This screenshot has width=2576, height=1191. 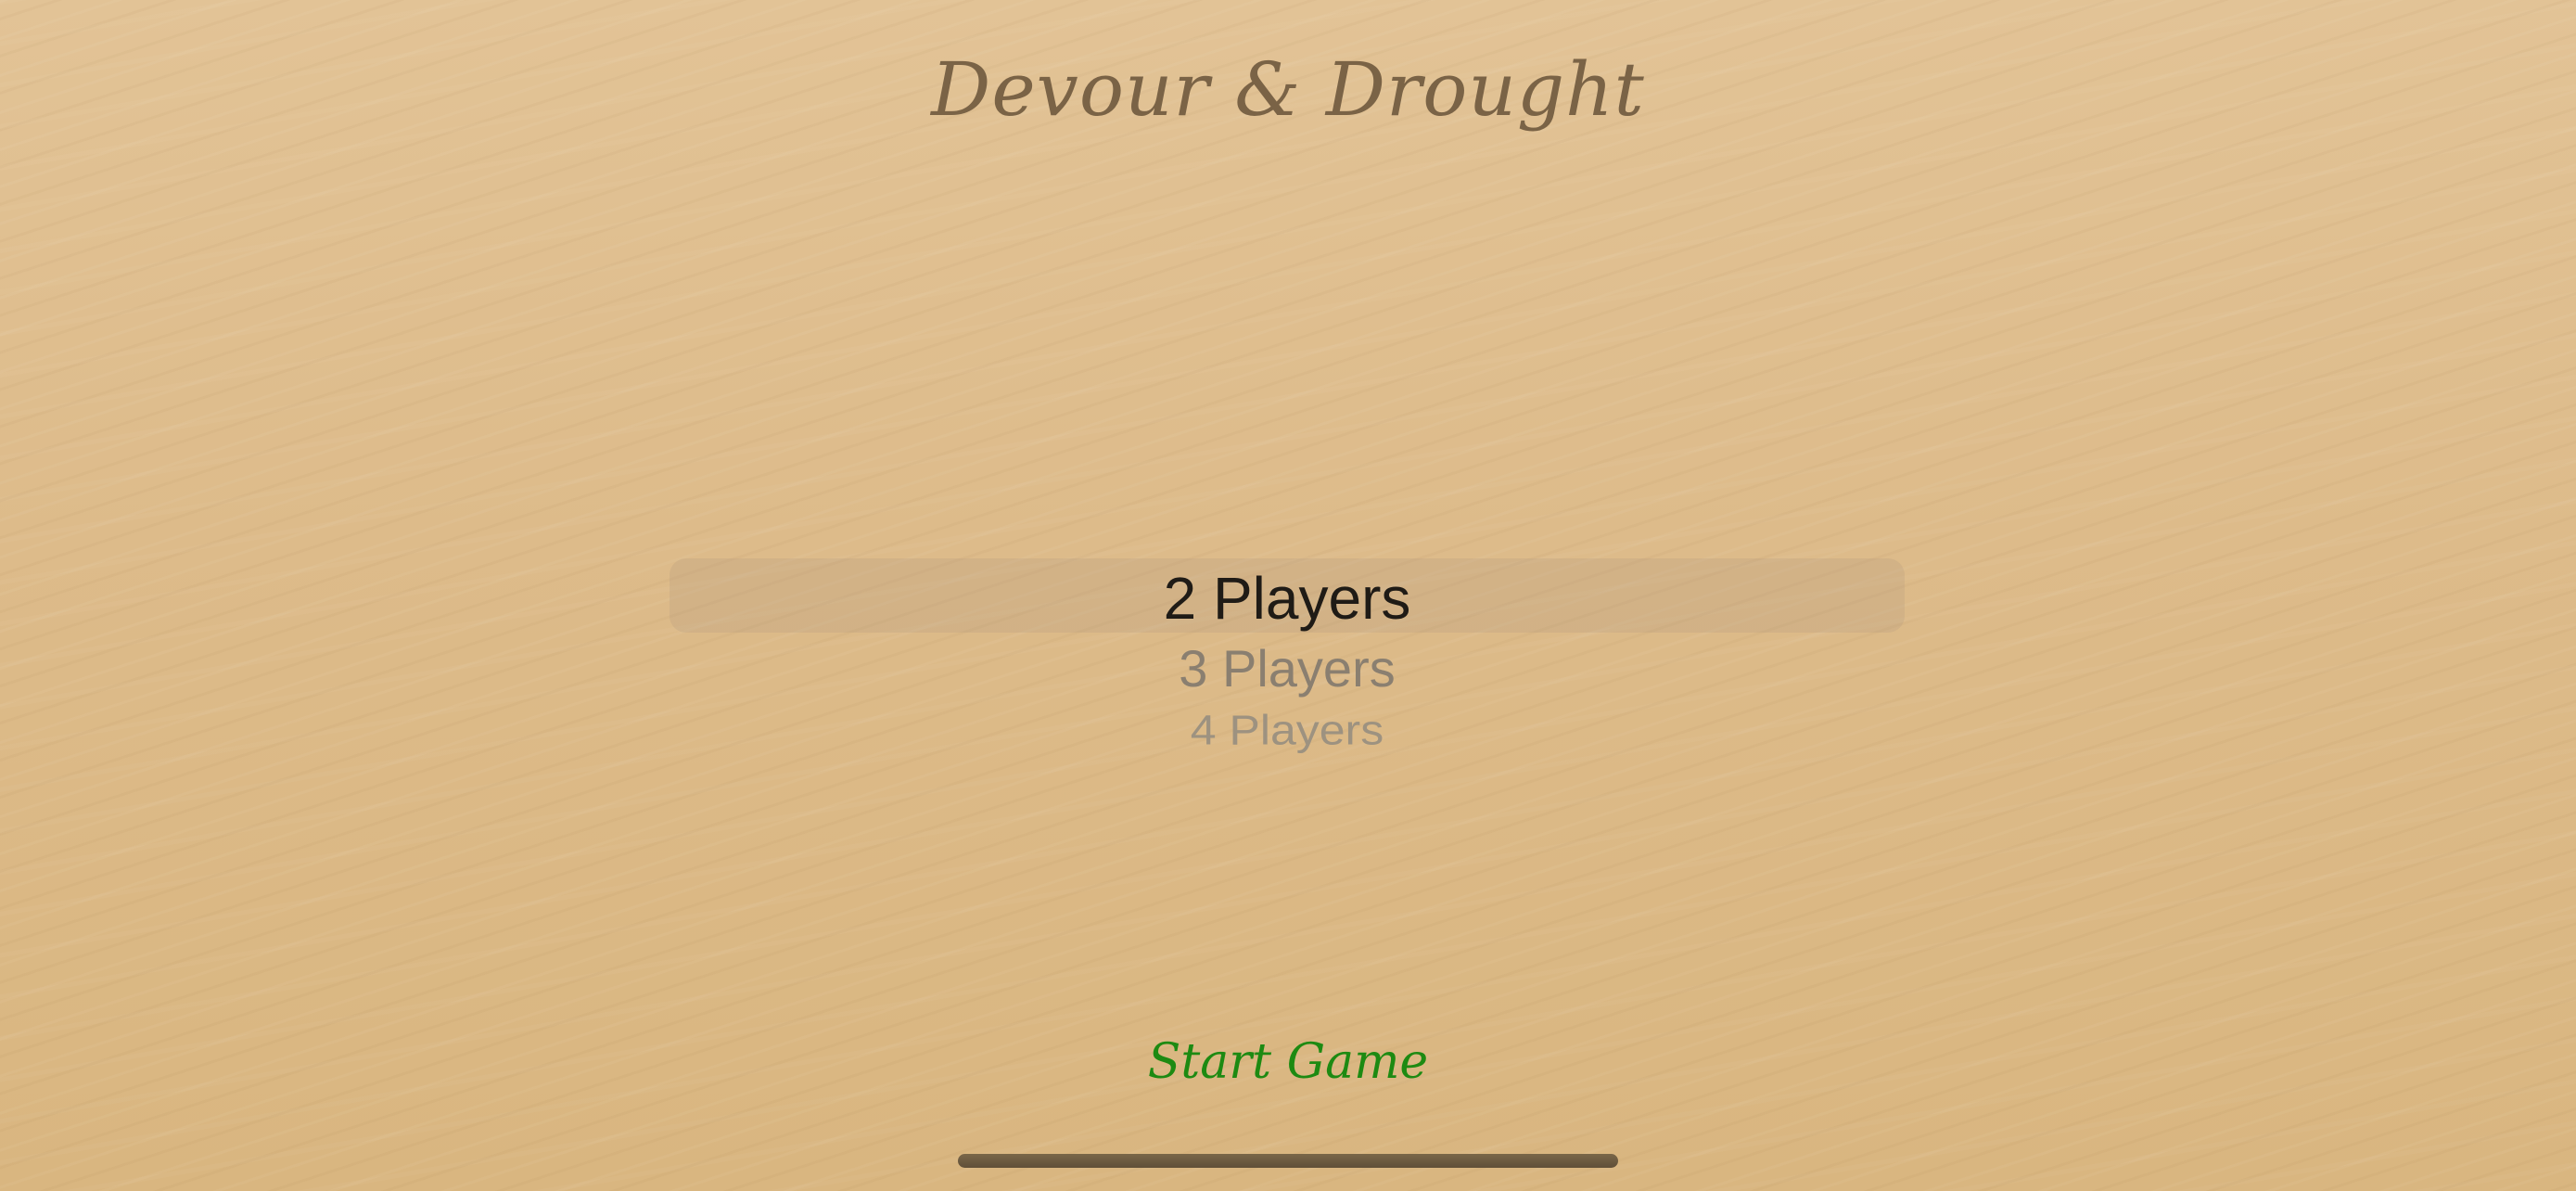 What do you see at coordinates (1288, 1161) in the screenshot?
I see `home-indicator` at bounding box center [1288, 1161].